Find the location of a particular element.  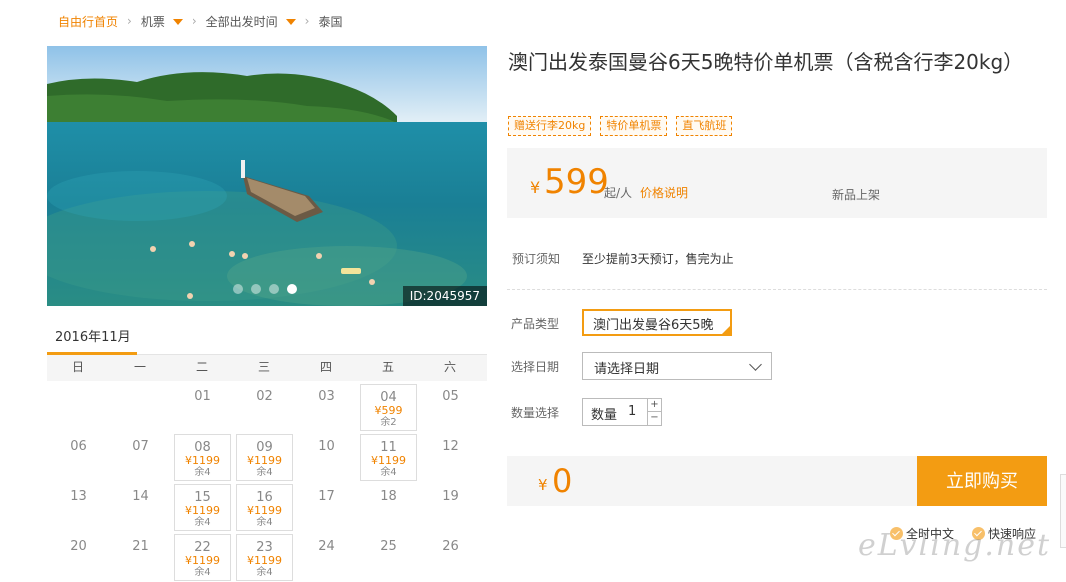

quantity-prefix: 数量 is located at coordinates (604, 415).